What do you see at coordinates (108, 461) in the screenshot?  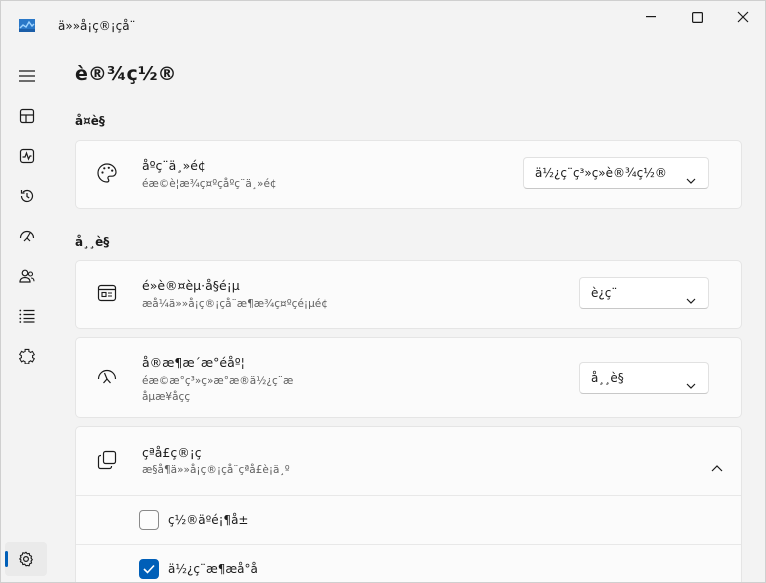 I see `window-stack-icon` at bounding box center [108, 461].